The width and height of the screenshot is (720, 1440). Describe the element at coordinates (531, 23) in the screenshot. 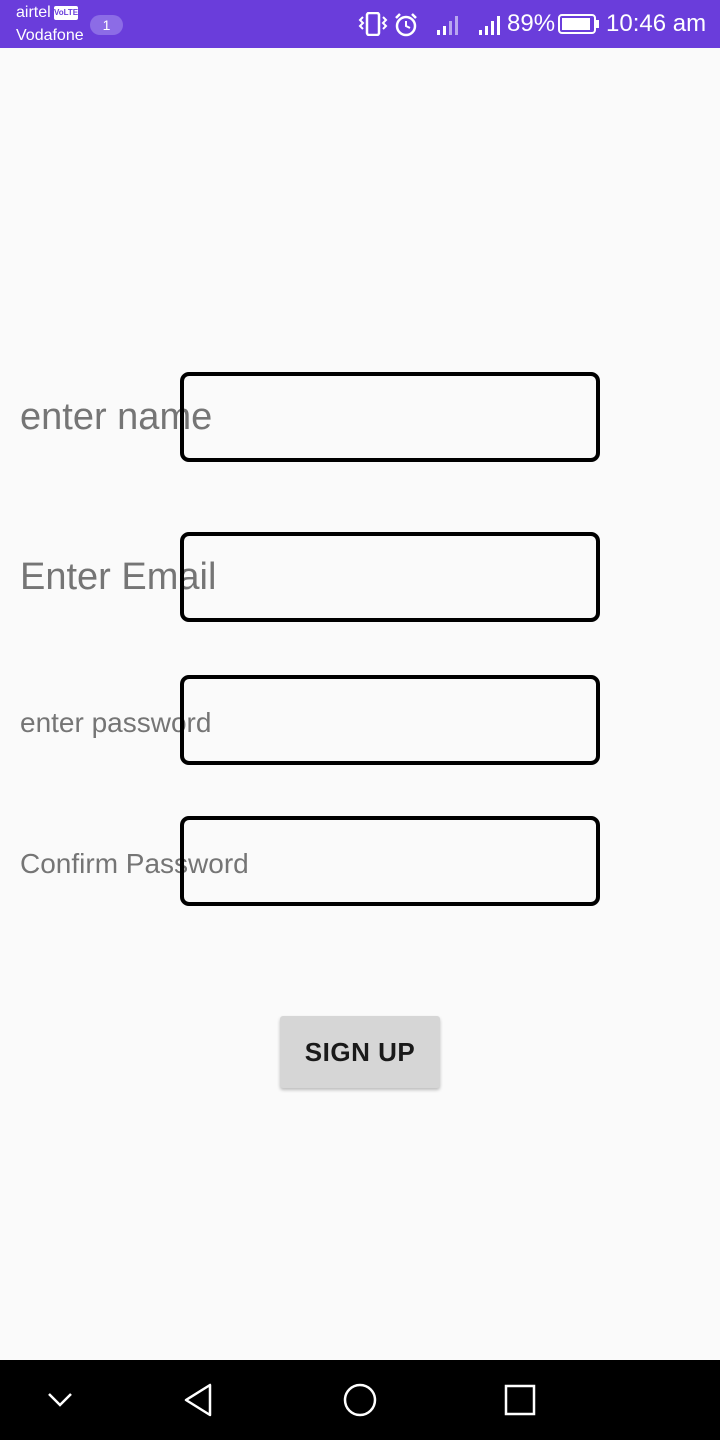

I see `battery-percent: 89%` at that location.